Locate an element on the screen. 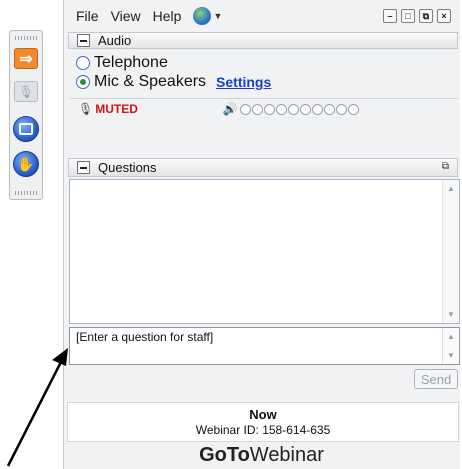 Image resolution: width=462 pixels, height=469 pixels. arrow-shaft is located at coordinates (36, 411).